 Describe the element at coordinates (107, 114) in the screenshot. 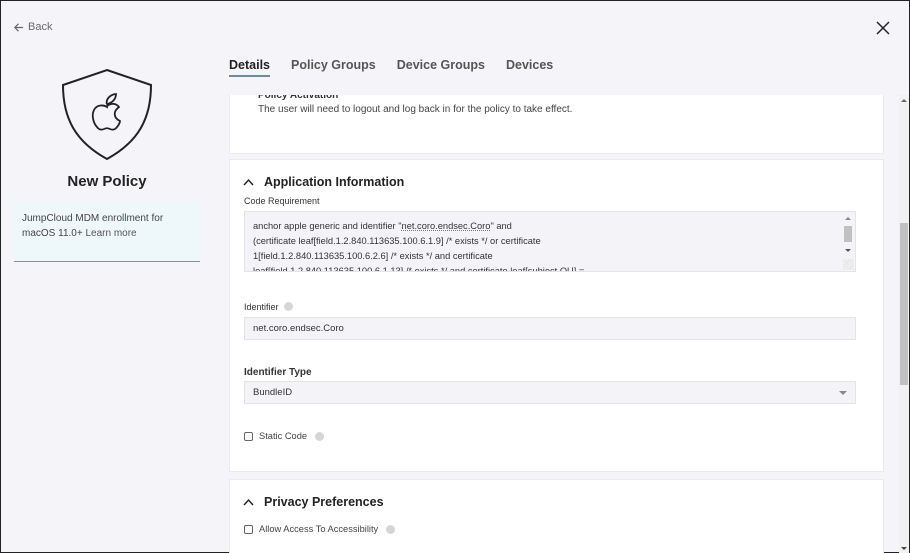

I see `apple-shield-icon` at that location.